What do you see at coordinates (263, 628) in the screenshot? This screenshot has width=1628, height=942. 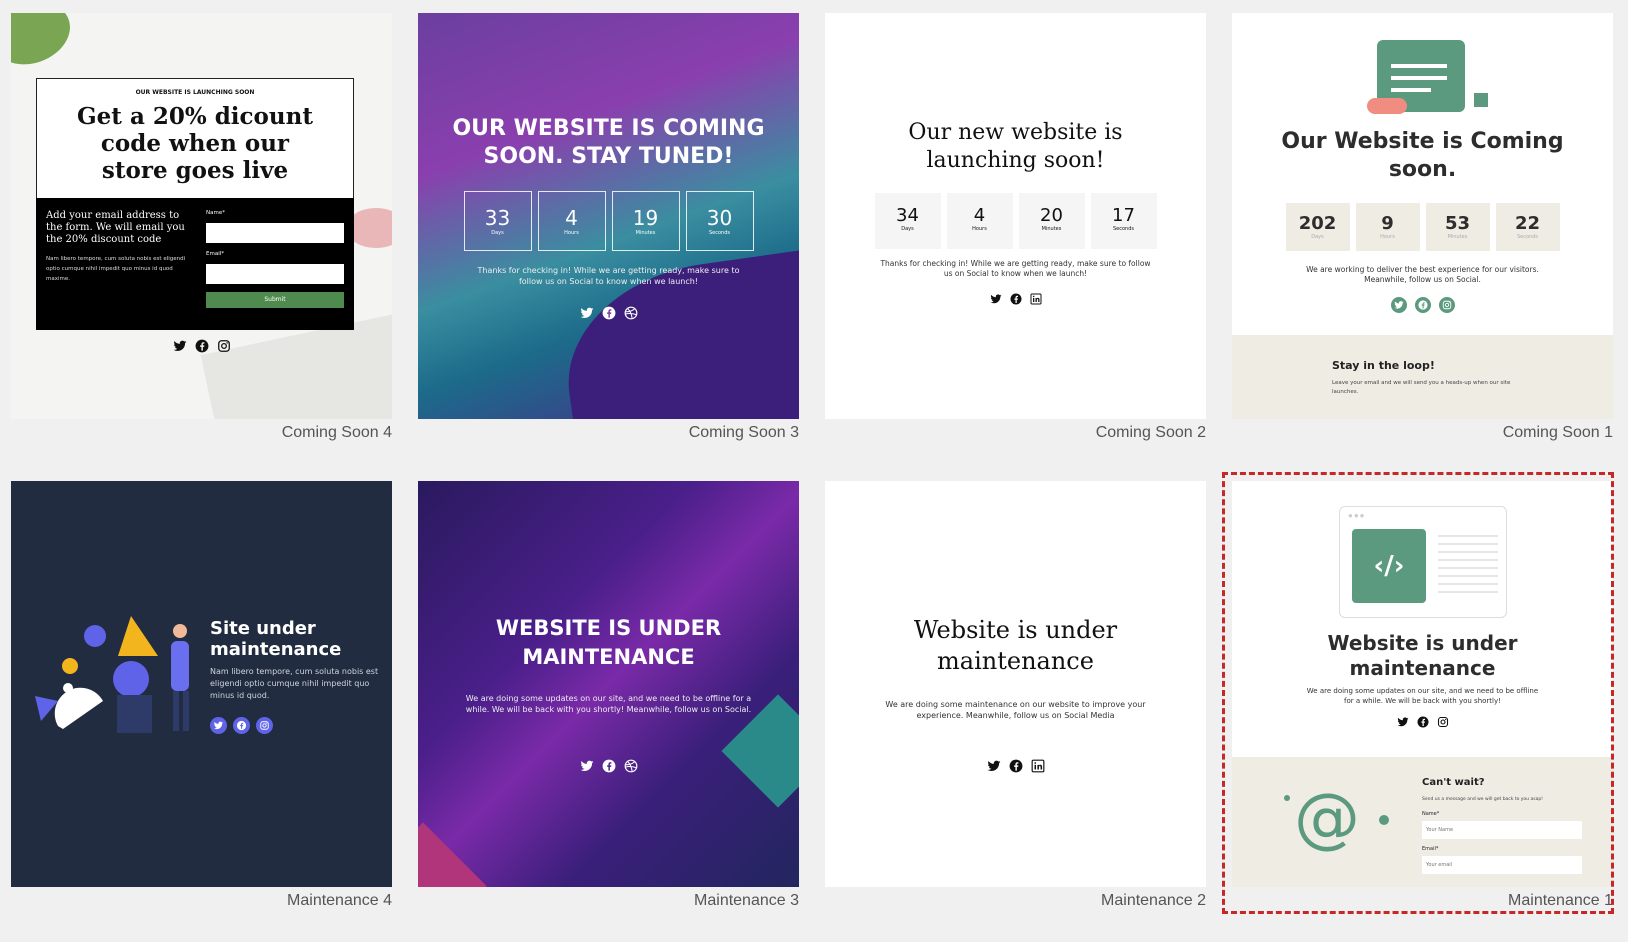 I see `hero-title-line: Site under` at bounding box center [263, 628].